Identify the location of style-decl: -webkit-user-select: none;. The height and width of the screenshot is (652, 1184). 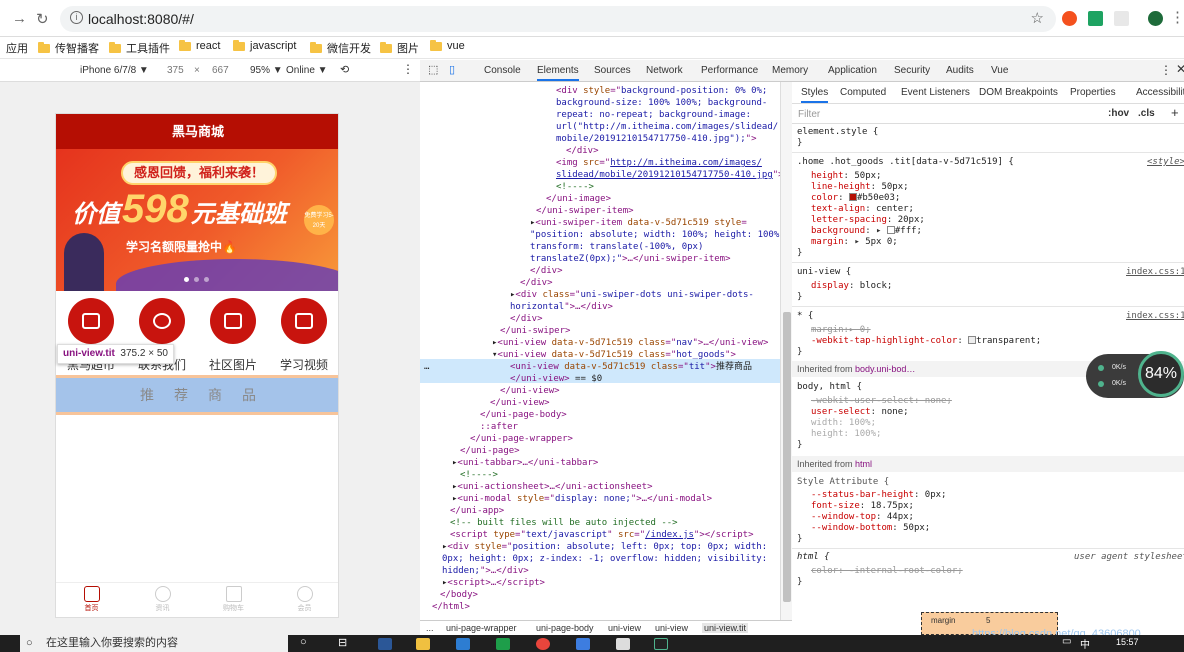
(881, 401).